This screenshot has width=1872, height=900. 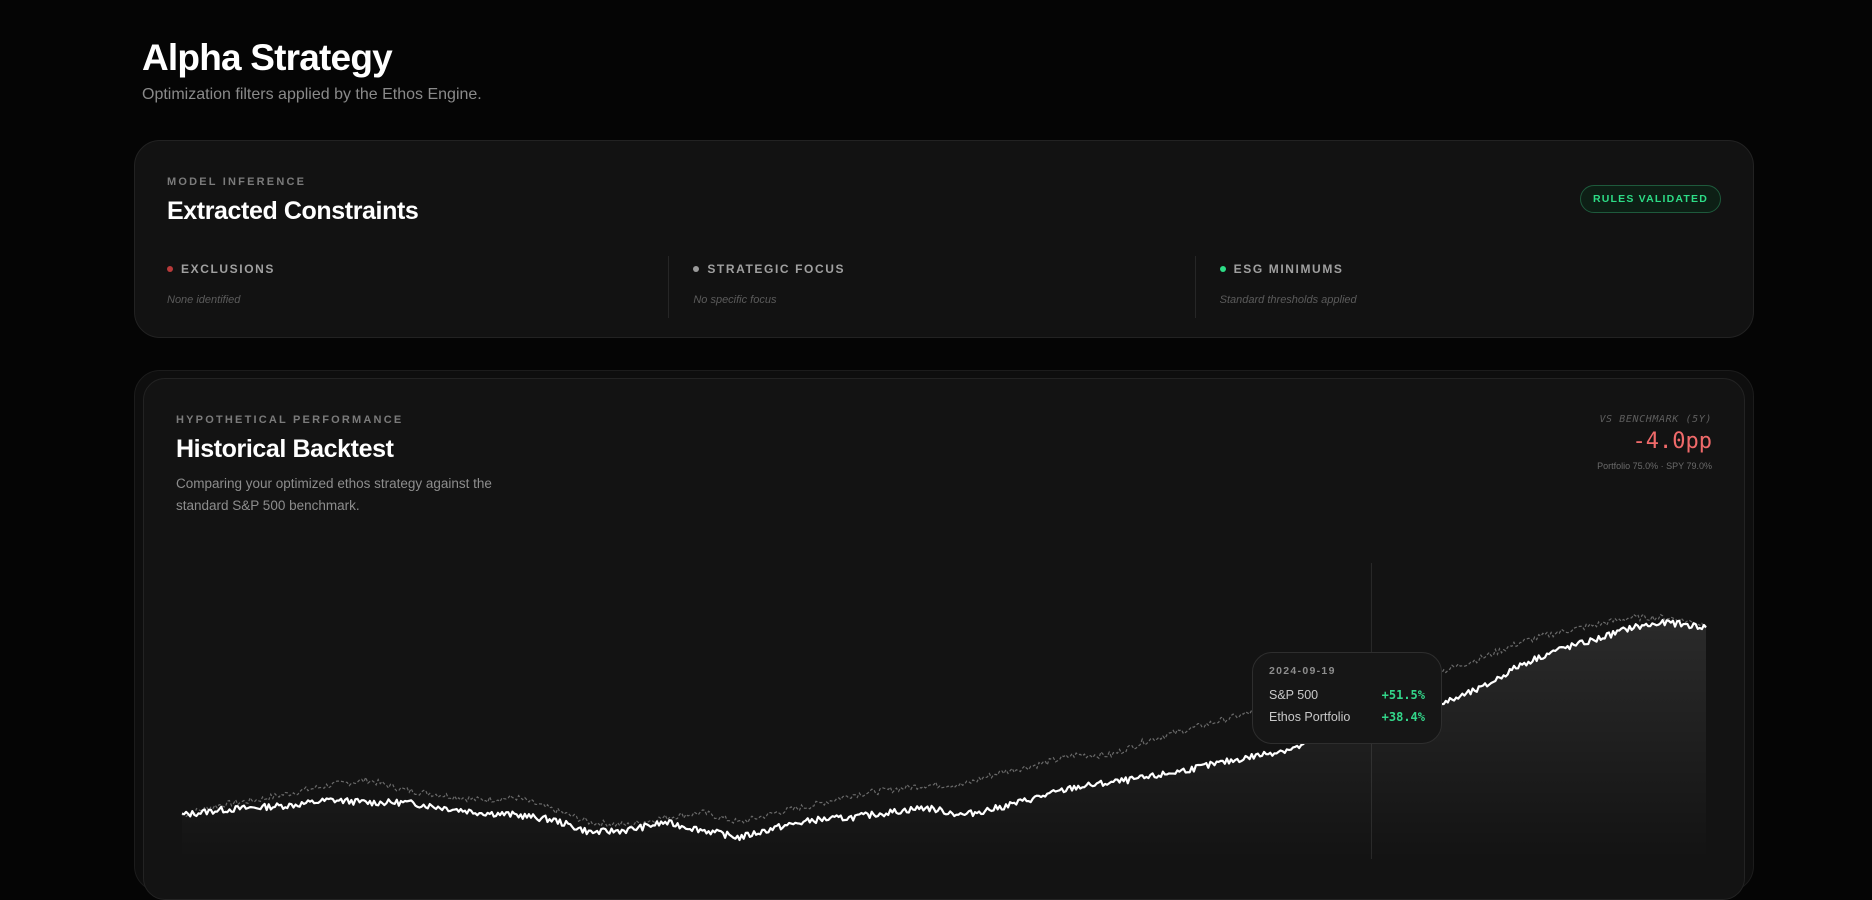 What do you see at coordinates (1310, 717) in the screenshot?
I see `tooltip-portfolio-label: Ethos Portfolio` at bounding box center [1310, 717].